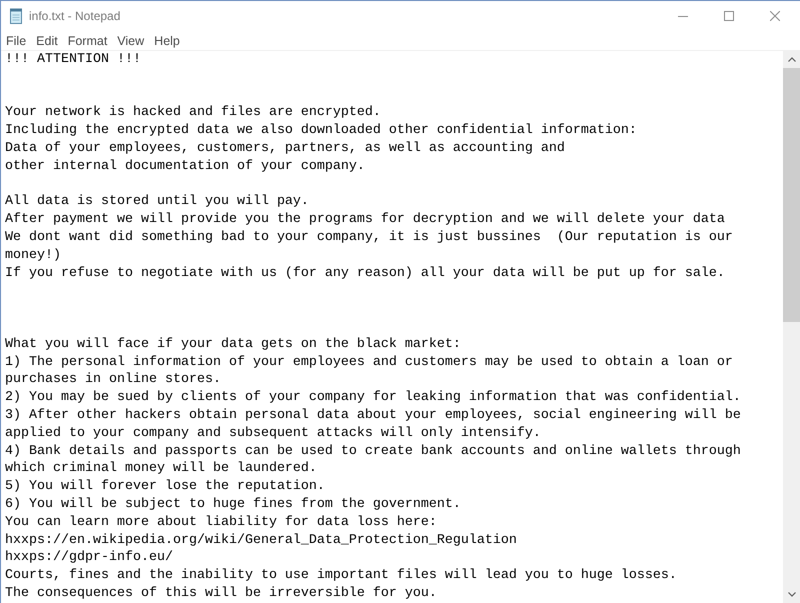 The image size is (800, 603). I want to click on document-line: !!! ATTENTION !!!, so click(73, 60).